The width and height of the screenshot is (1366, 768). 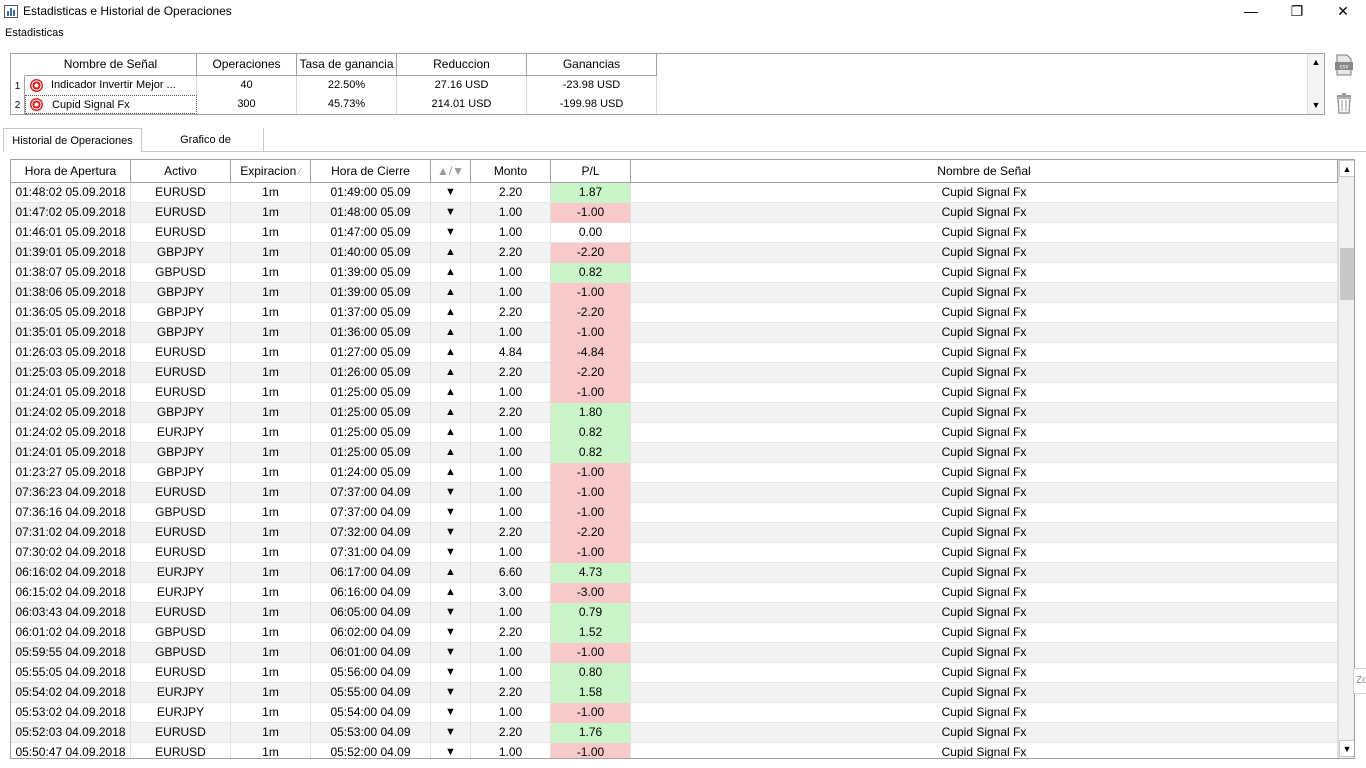 What do you see at coordinates (592, 65) in the screenshot?
I see `stats-header-gains: Ganancias` at bounding box center [592, 65].